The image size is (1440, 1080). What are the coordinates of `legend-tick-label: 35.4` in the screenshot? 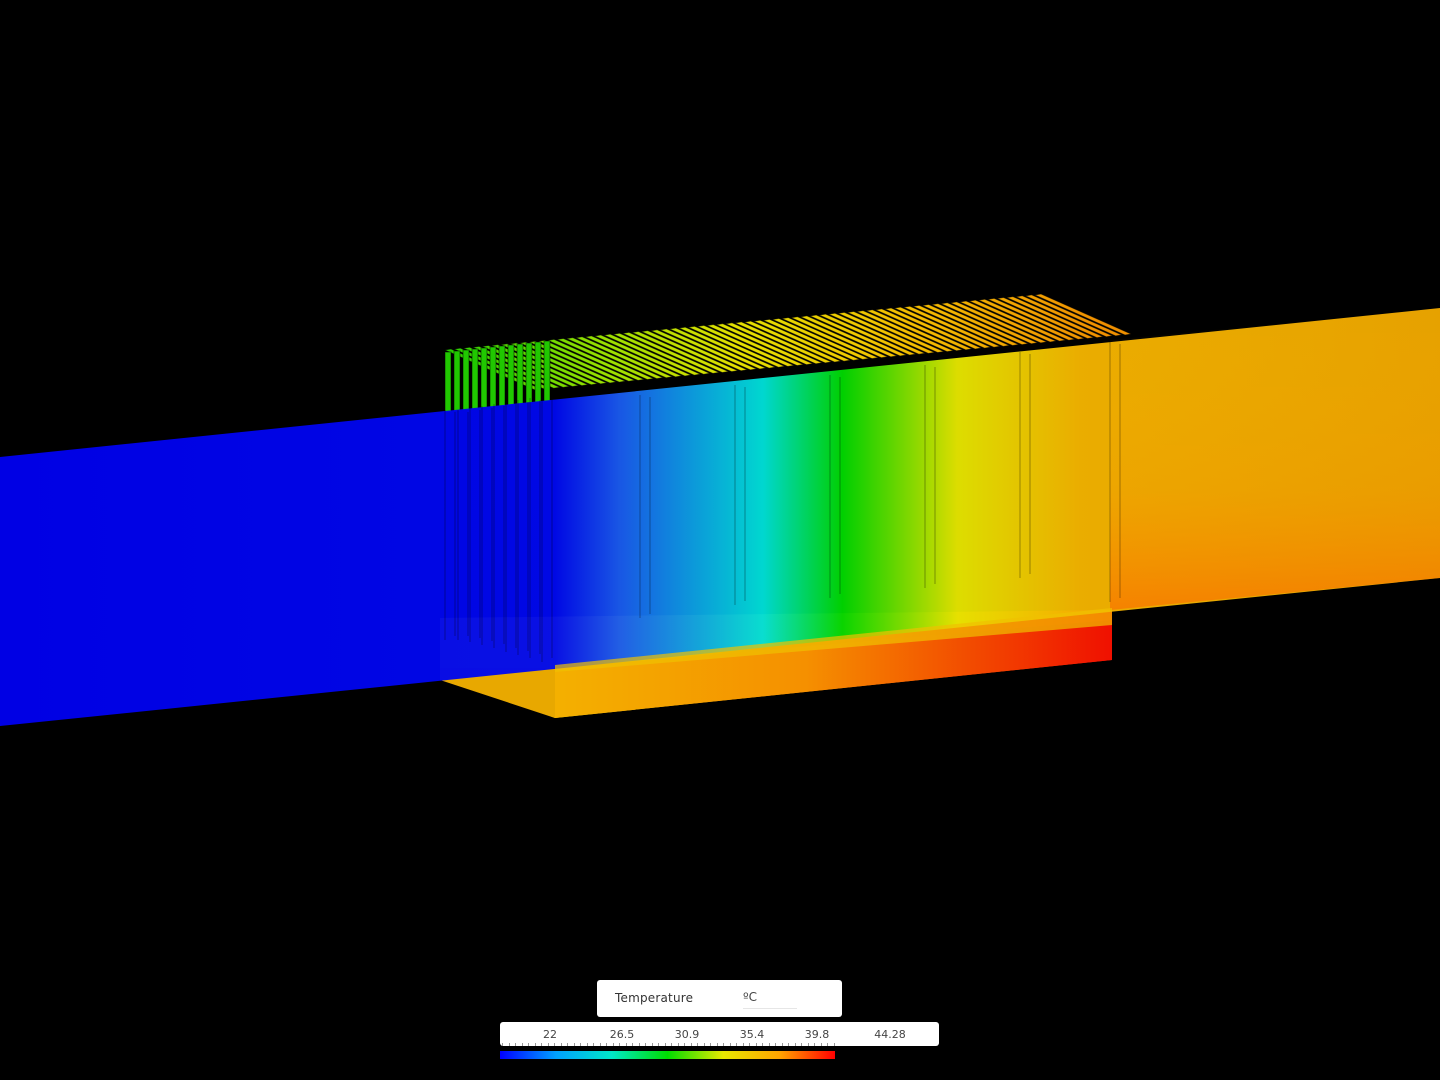 It's located at (752, 1034).